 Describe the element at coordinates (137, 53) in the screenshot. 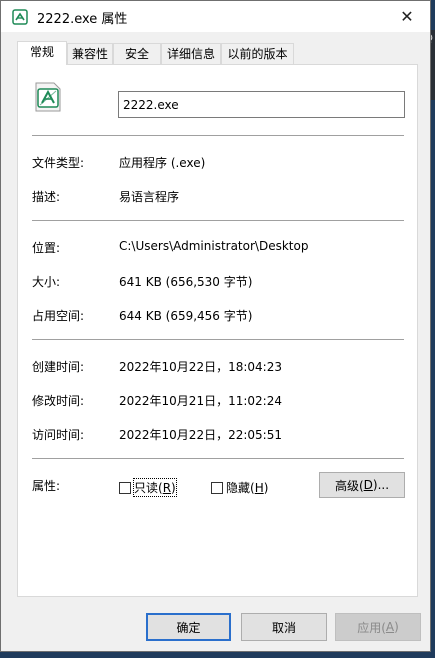

I see `tab-security: 安全` at that location.